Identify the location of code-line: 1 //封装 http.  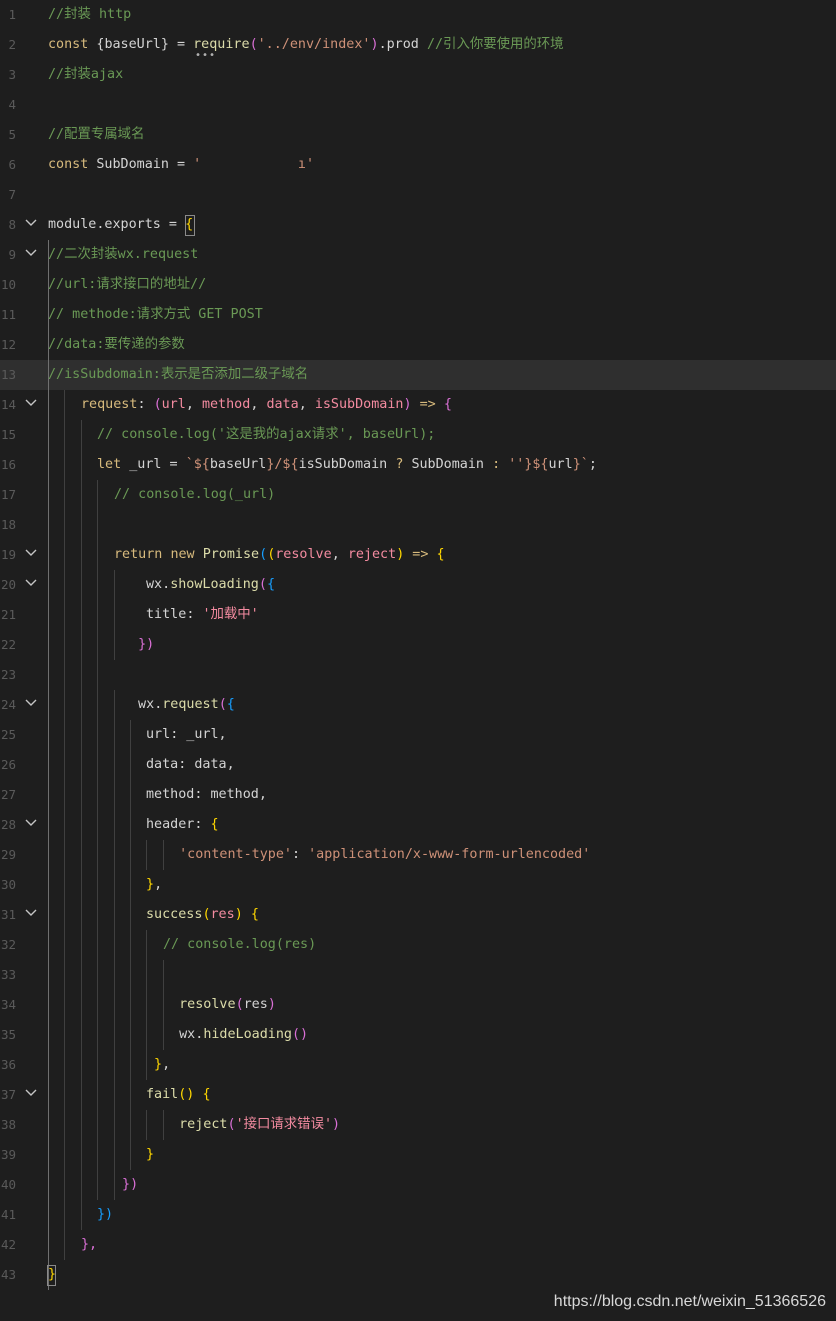
(418, 15).